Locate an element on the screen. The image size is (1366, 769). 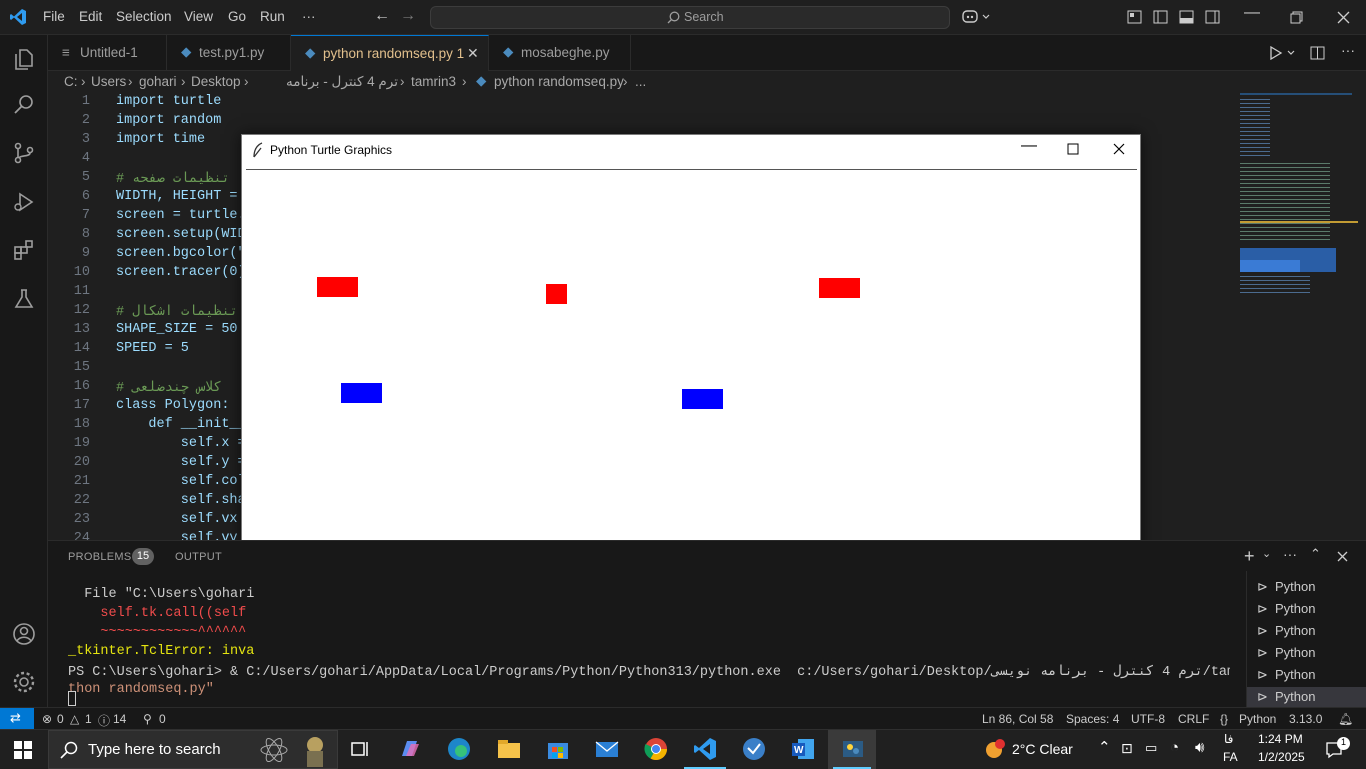
new-terminal-icon: + is located at coordinates (1249, 556).